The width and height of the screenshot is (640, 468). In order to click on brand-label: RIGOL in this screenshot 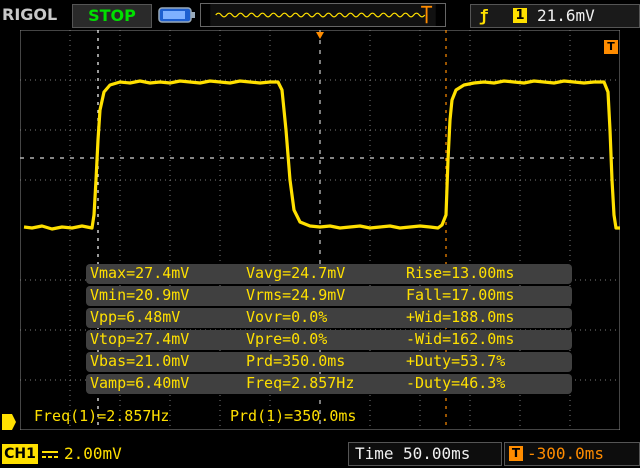, I will do `click(30, 14)`.